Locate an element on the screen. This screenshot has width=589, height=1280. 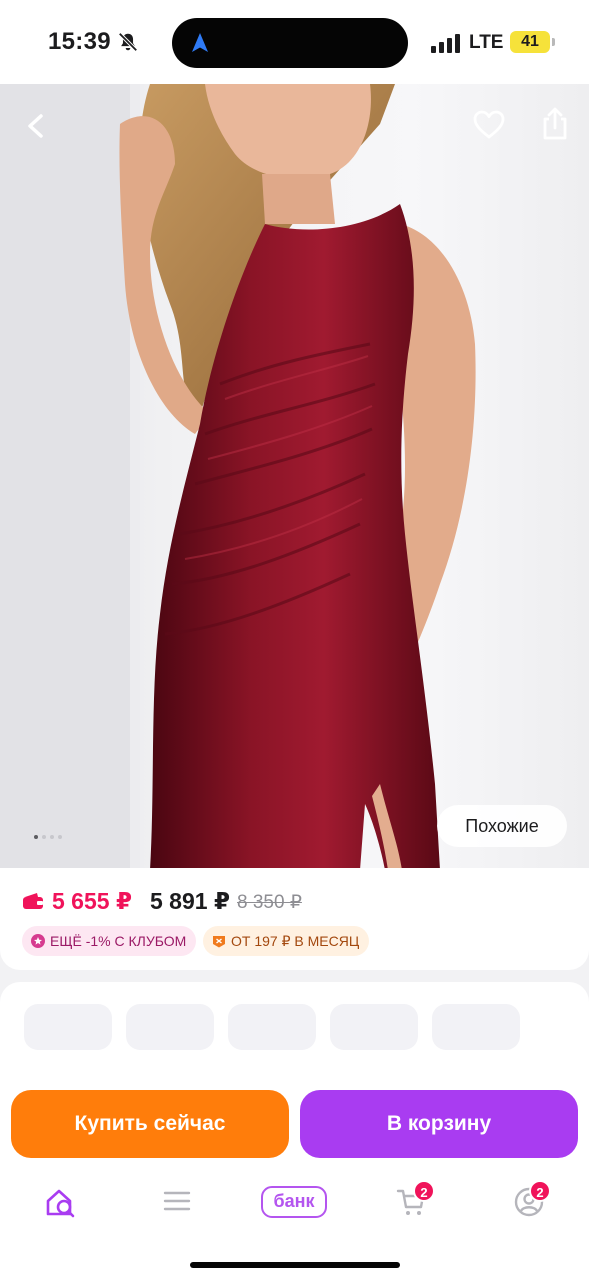
tab-home is located at coordinates (60, 1202).